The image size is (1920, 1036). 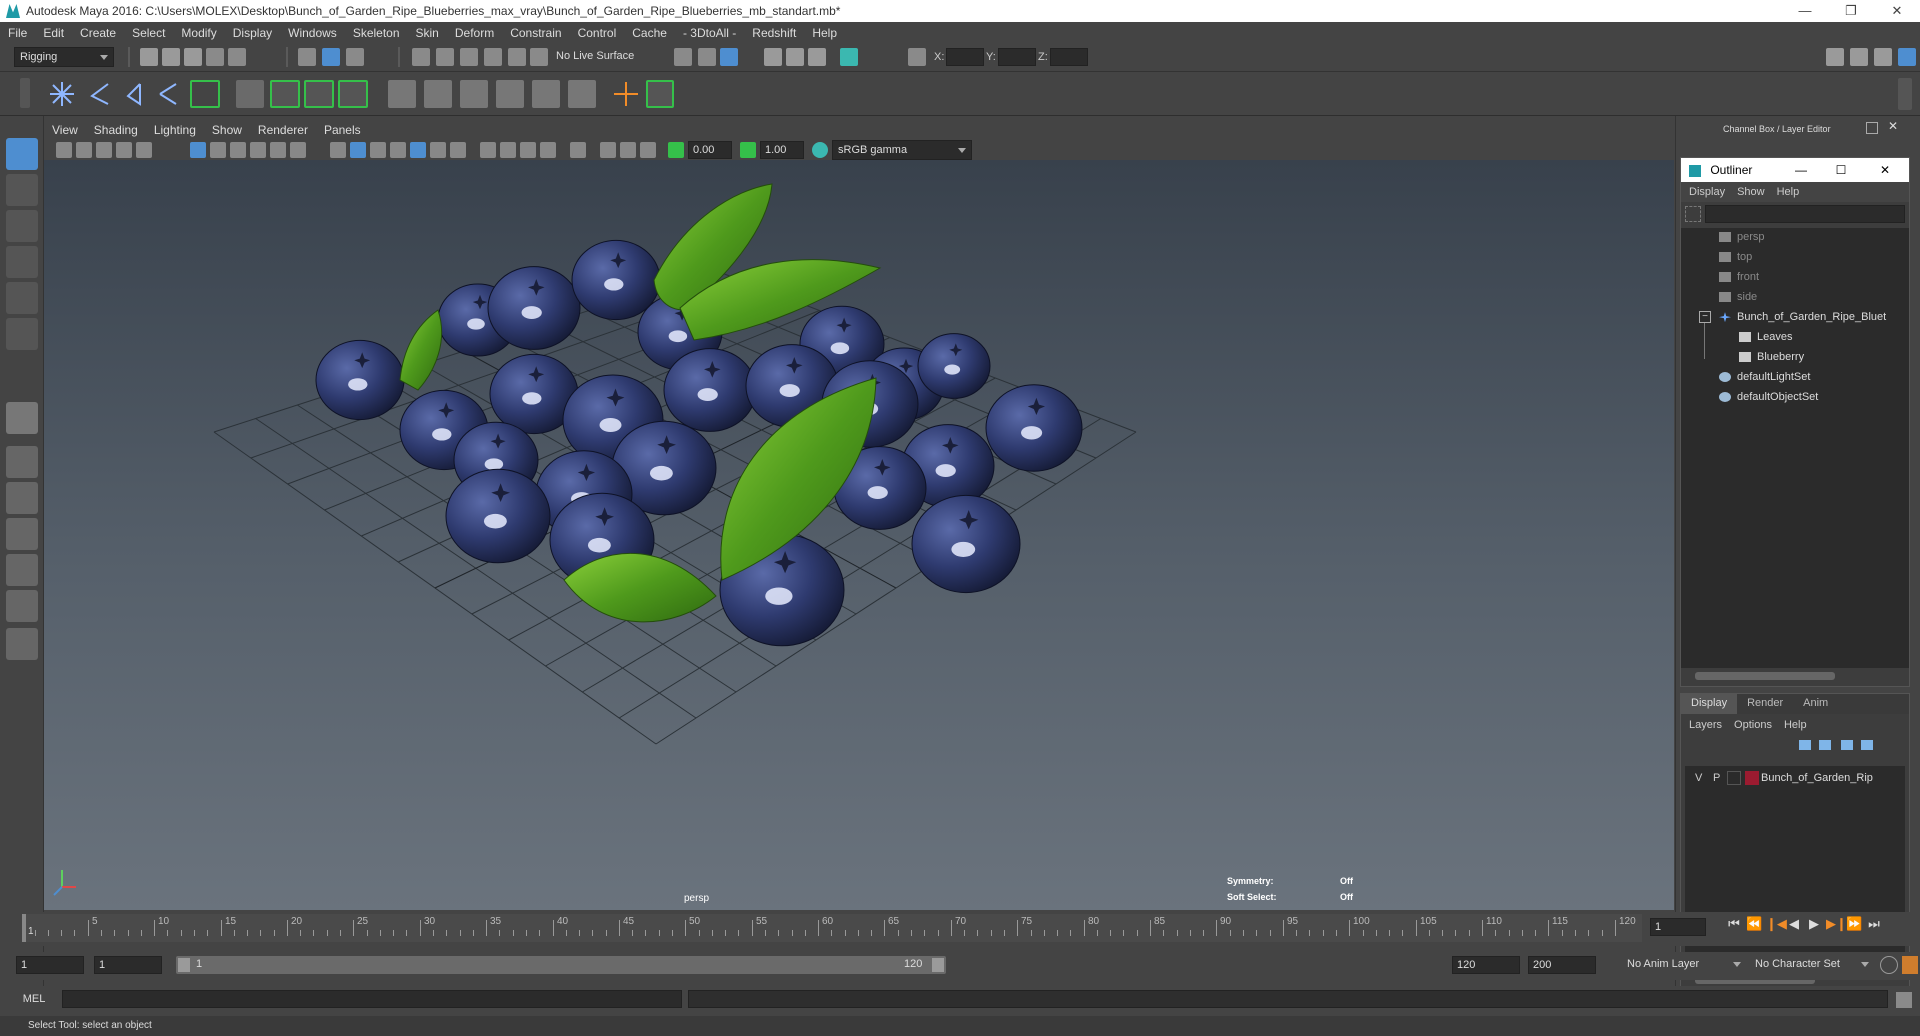 I want to click on field-chart-icon, so click(x=278, y=150).